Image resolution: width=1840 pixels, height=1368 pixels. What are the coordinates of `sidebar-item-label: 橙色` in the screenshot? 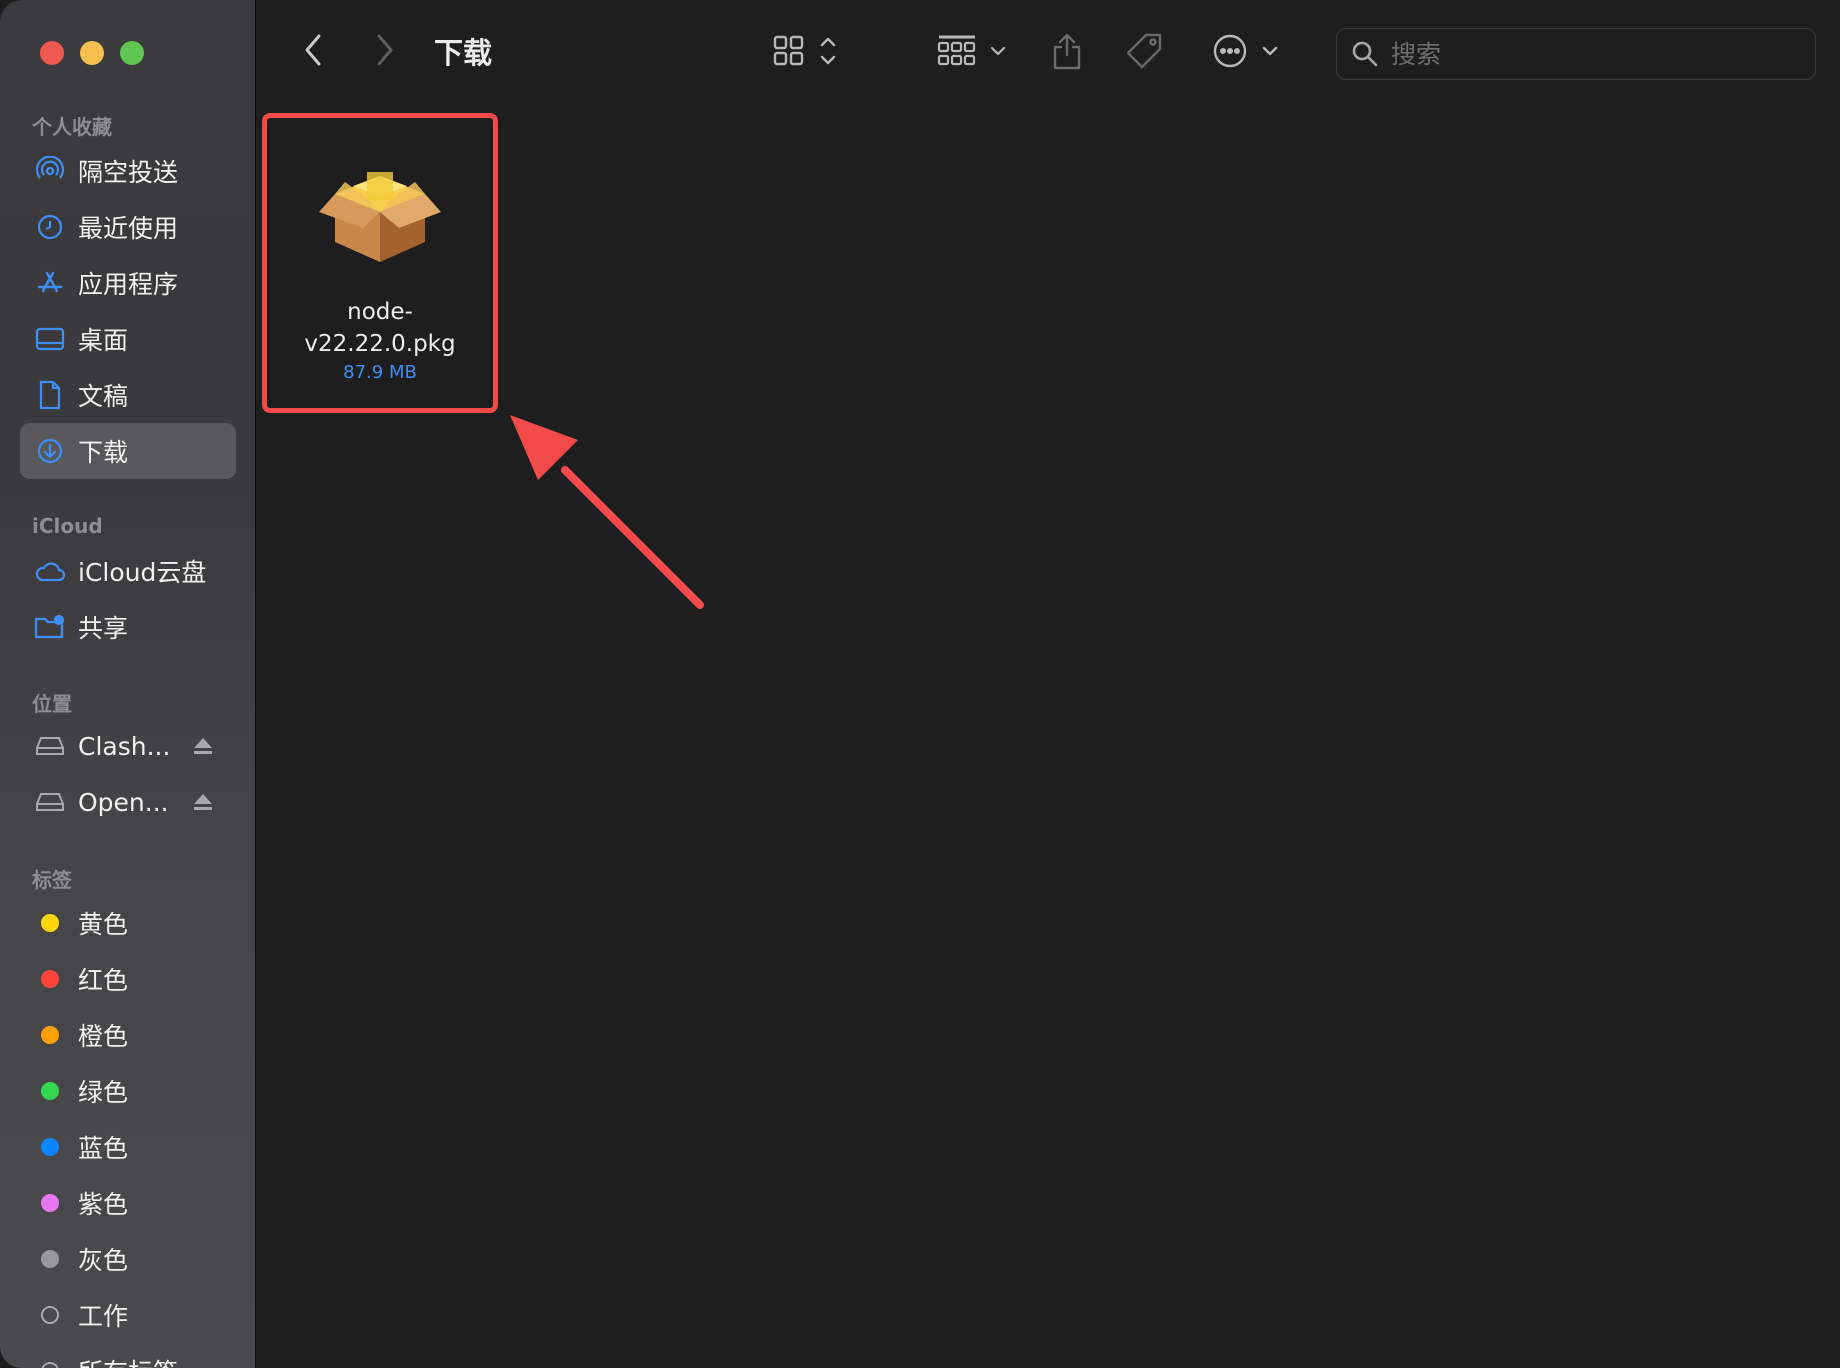 It's located at (103, 1036).